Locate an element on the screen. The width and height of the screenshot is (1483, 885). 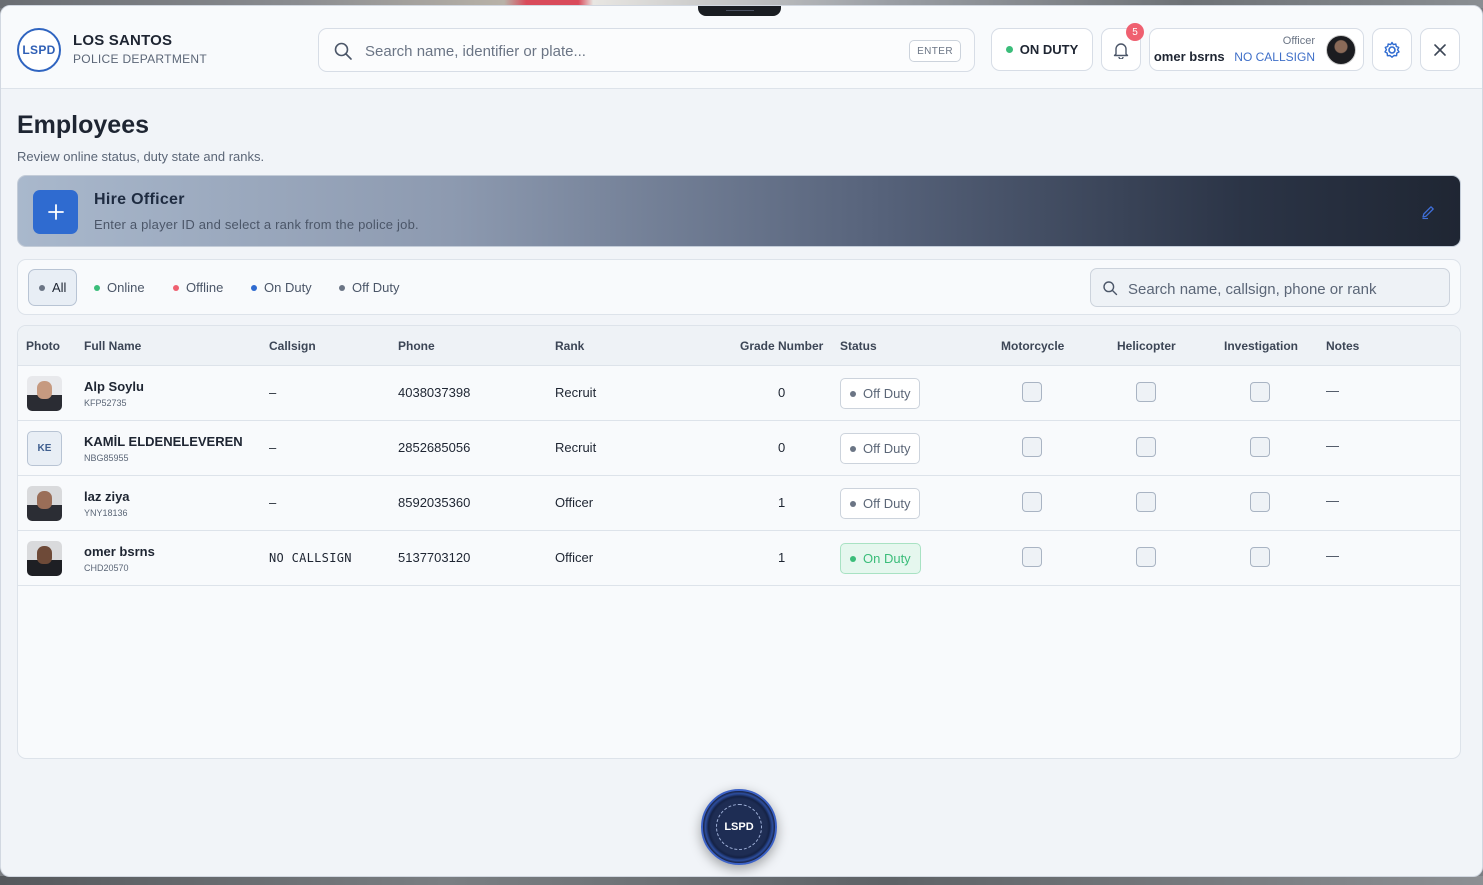
employee-identifier: KFP52735 is located at coordinates (105, 403).